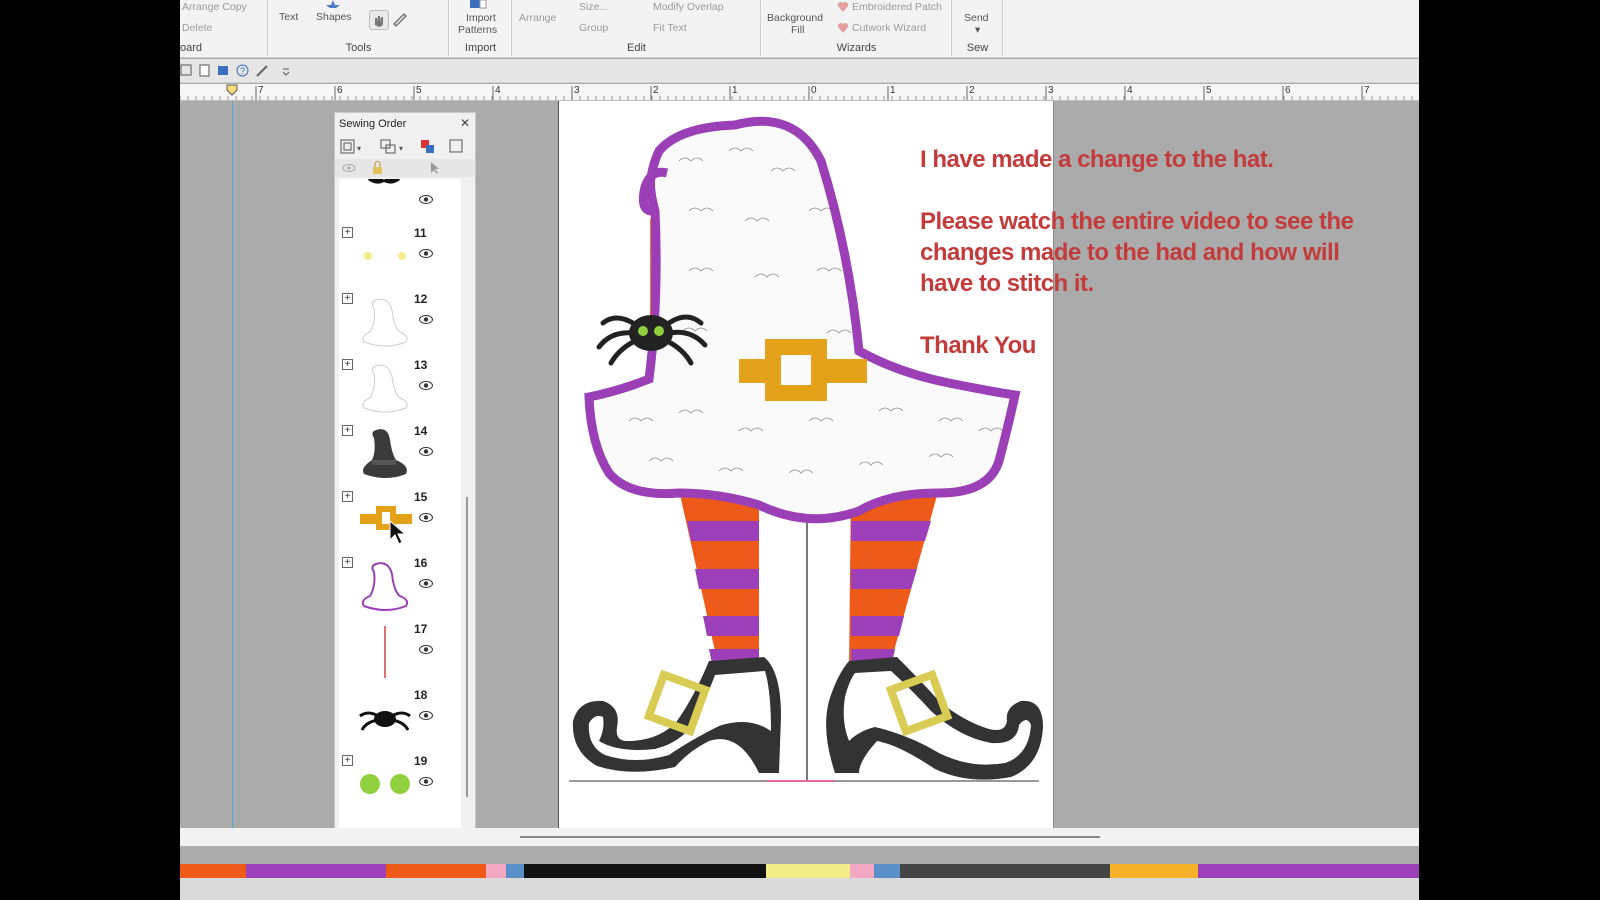 The width and height of the screenshot is (1600, 900). What do you see at coordinates (388, 146) in the screenshot?
I see `group-objects-icon` at bounding box center [388, 146].